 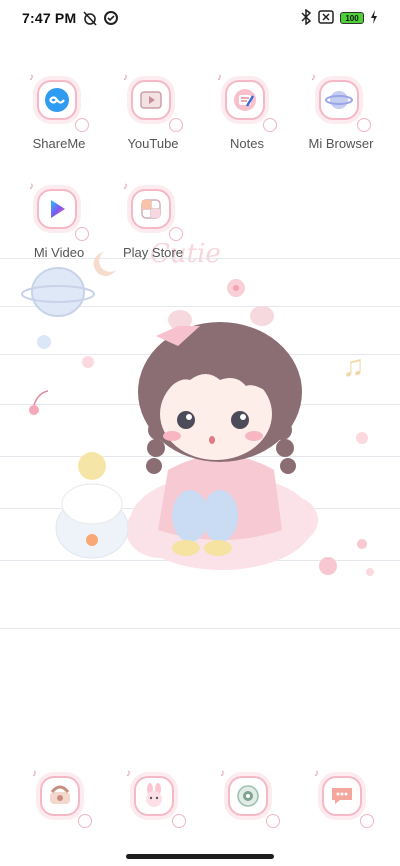 What do you see at coordinates (352, 18) in the screenshot?
I see `battery-icon: 100` at bounding box center [352, 18].